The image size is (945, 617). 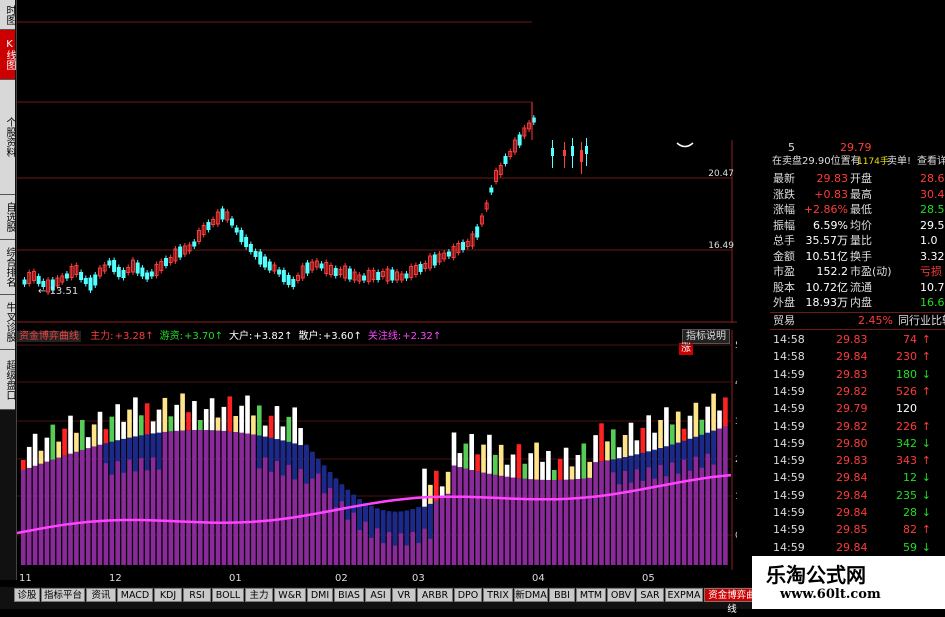 I want to click on tick-row: 14:59 29.84 28 ↓, so click(x=857, y=513).